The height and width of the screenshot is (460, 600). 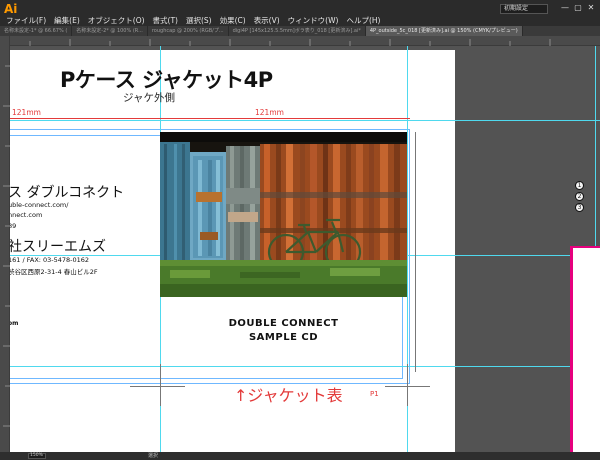 I want to click on menu-help: ヘルプ(H), so click(x=363, y=20).